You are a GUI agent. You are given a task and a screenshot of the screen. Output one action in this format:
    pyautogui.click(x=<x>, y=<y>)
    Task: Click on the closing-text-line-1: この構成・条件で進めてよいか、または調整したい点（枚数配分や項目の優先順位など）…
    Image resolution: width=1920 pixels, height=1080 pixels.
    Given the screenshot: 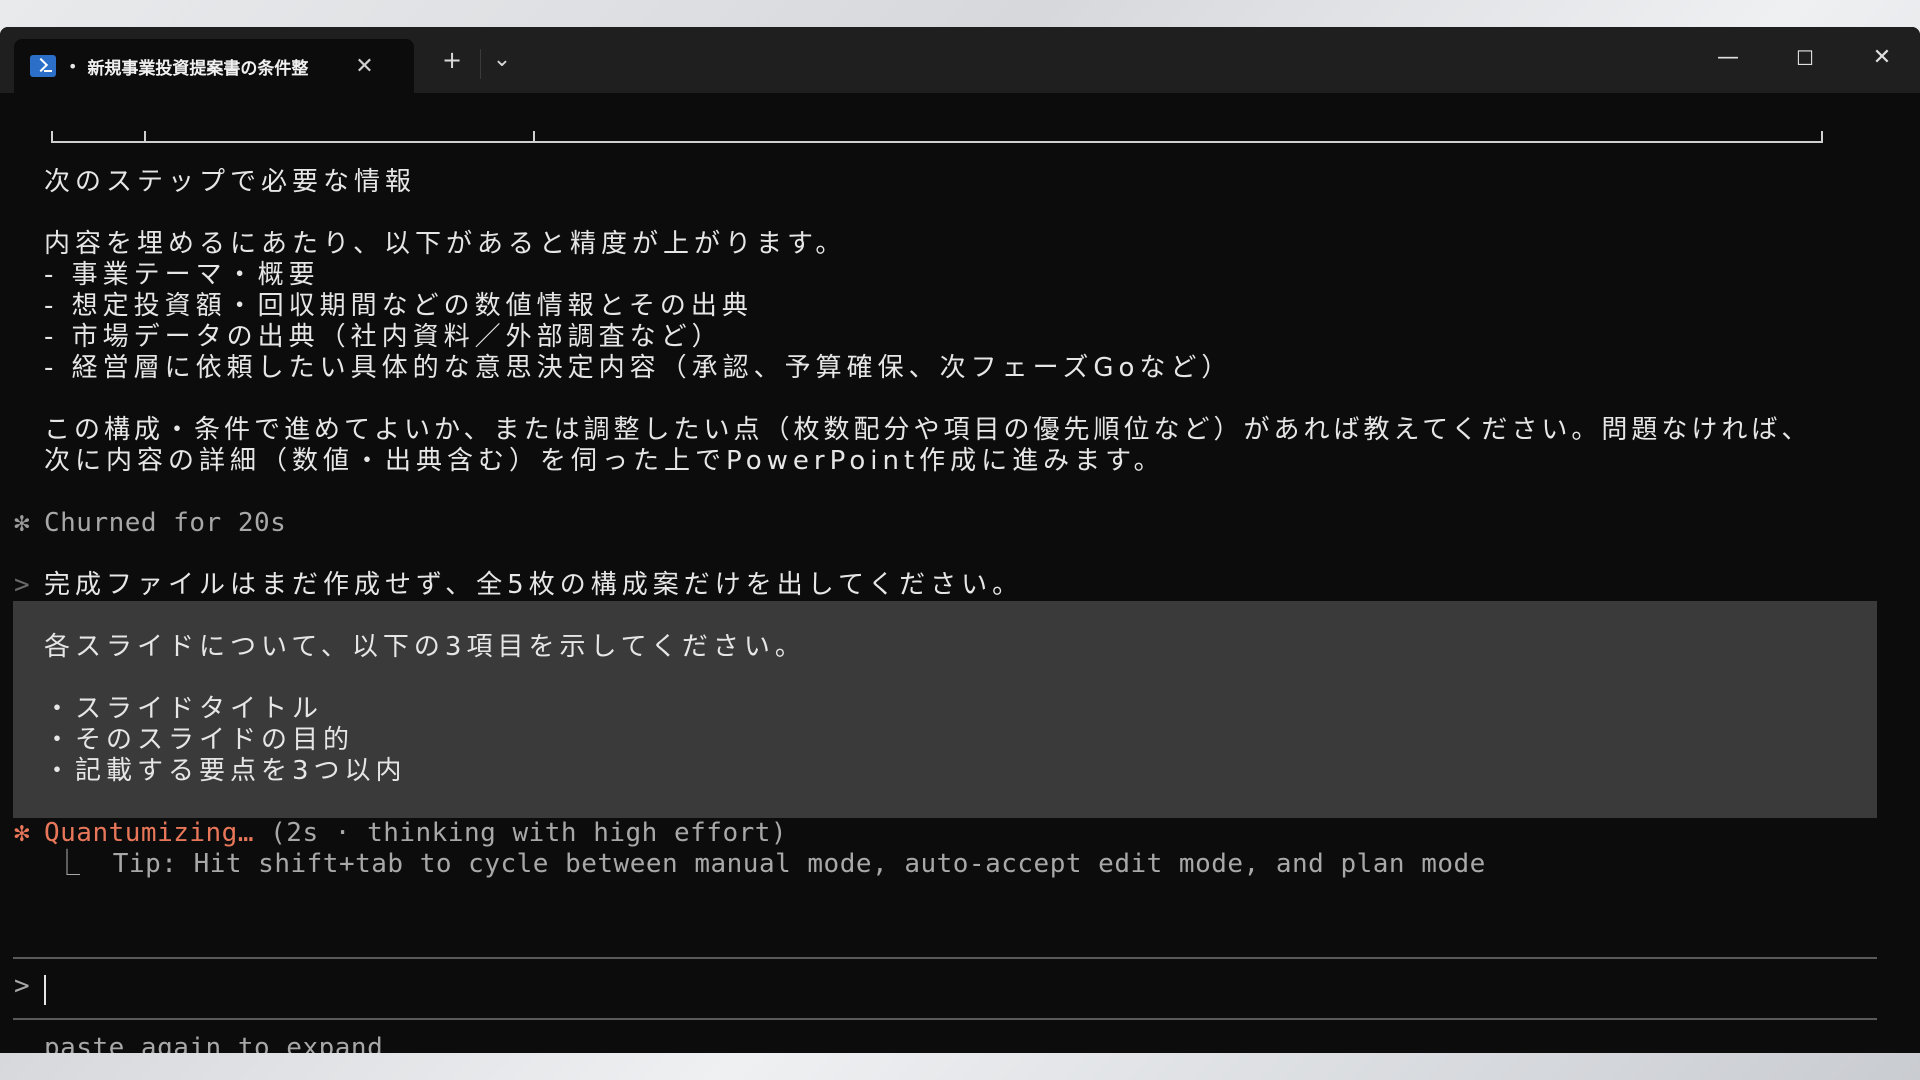 What is the action you would take?
    pyautogui.click(x=928, y=430)
    